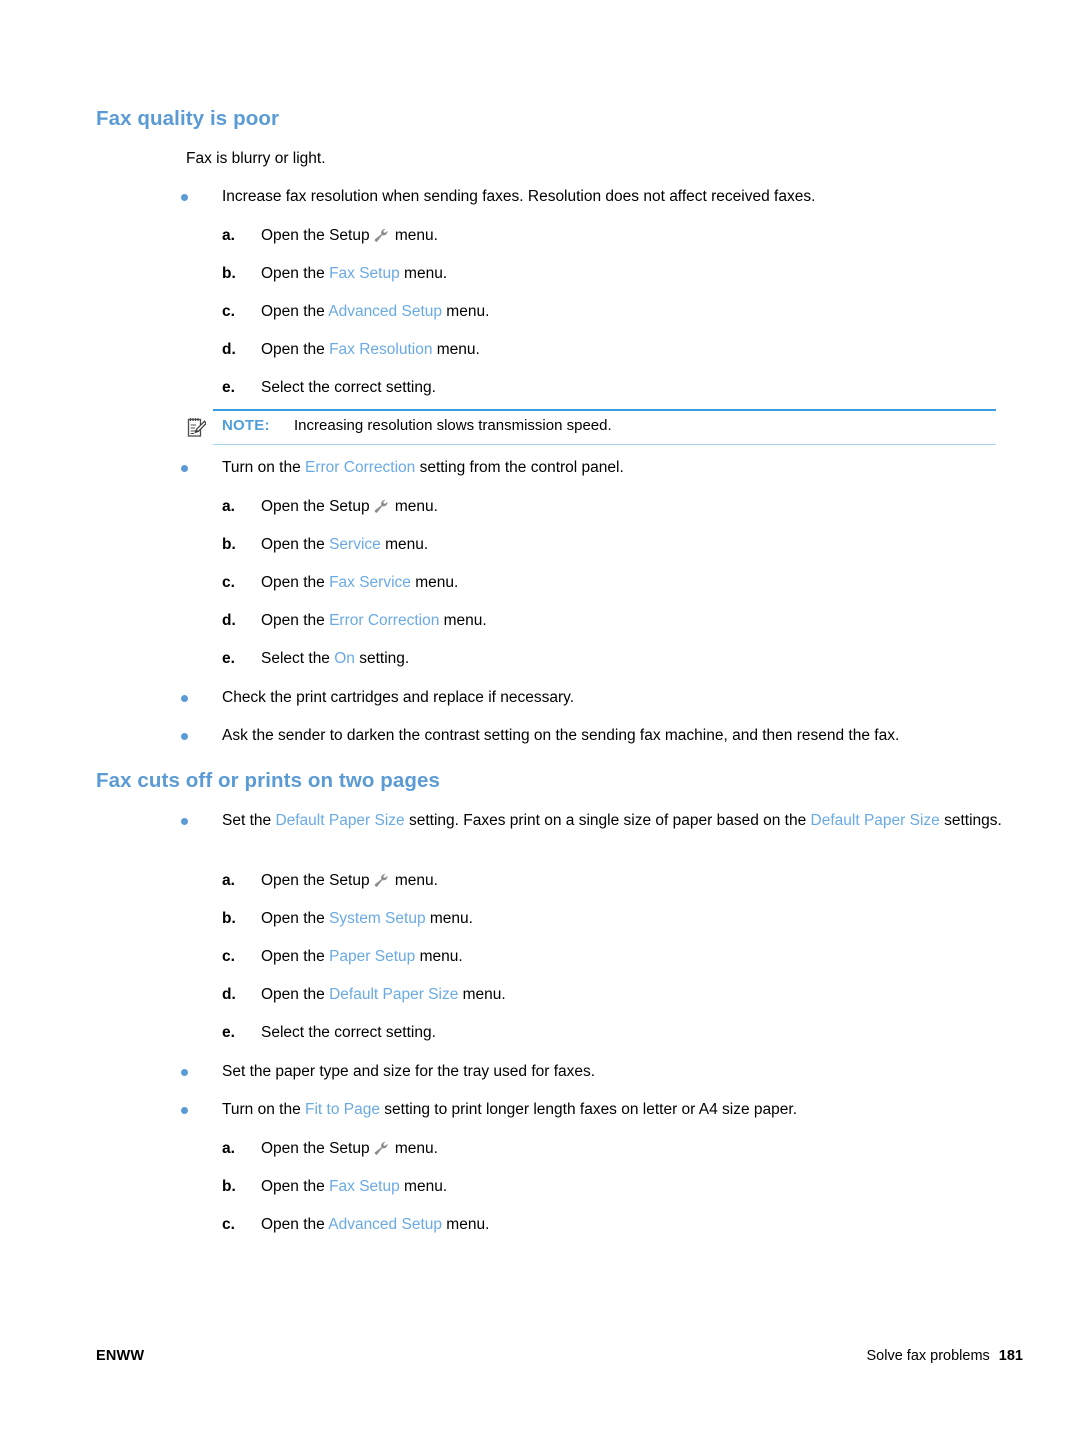 The image size is (1080, 1437). Describe the element at coordinates (621, 956) in the screenshot. I see `step-text: Open the Paper Setup menu.` at that location.